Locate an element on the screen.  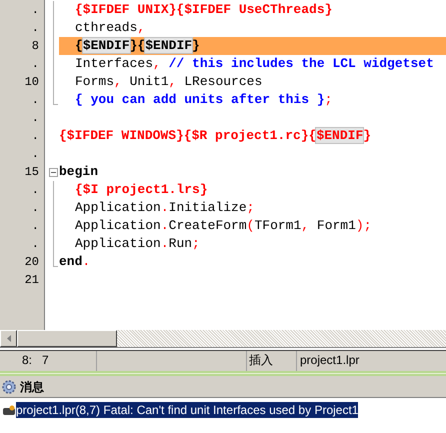
horizontal-scrollbar is located at coordinates (223, 339).